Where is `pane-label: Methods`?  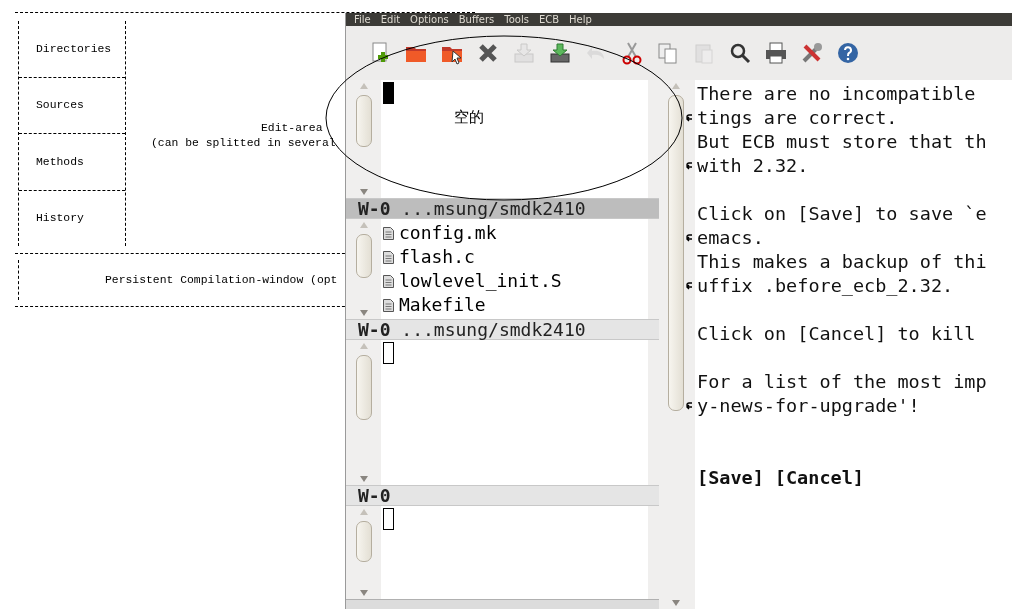 pane-label: Methods is located at coordinates (60, 161).